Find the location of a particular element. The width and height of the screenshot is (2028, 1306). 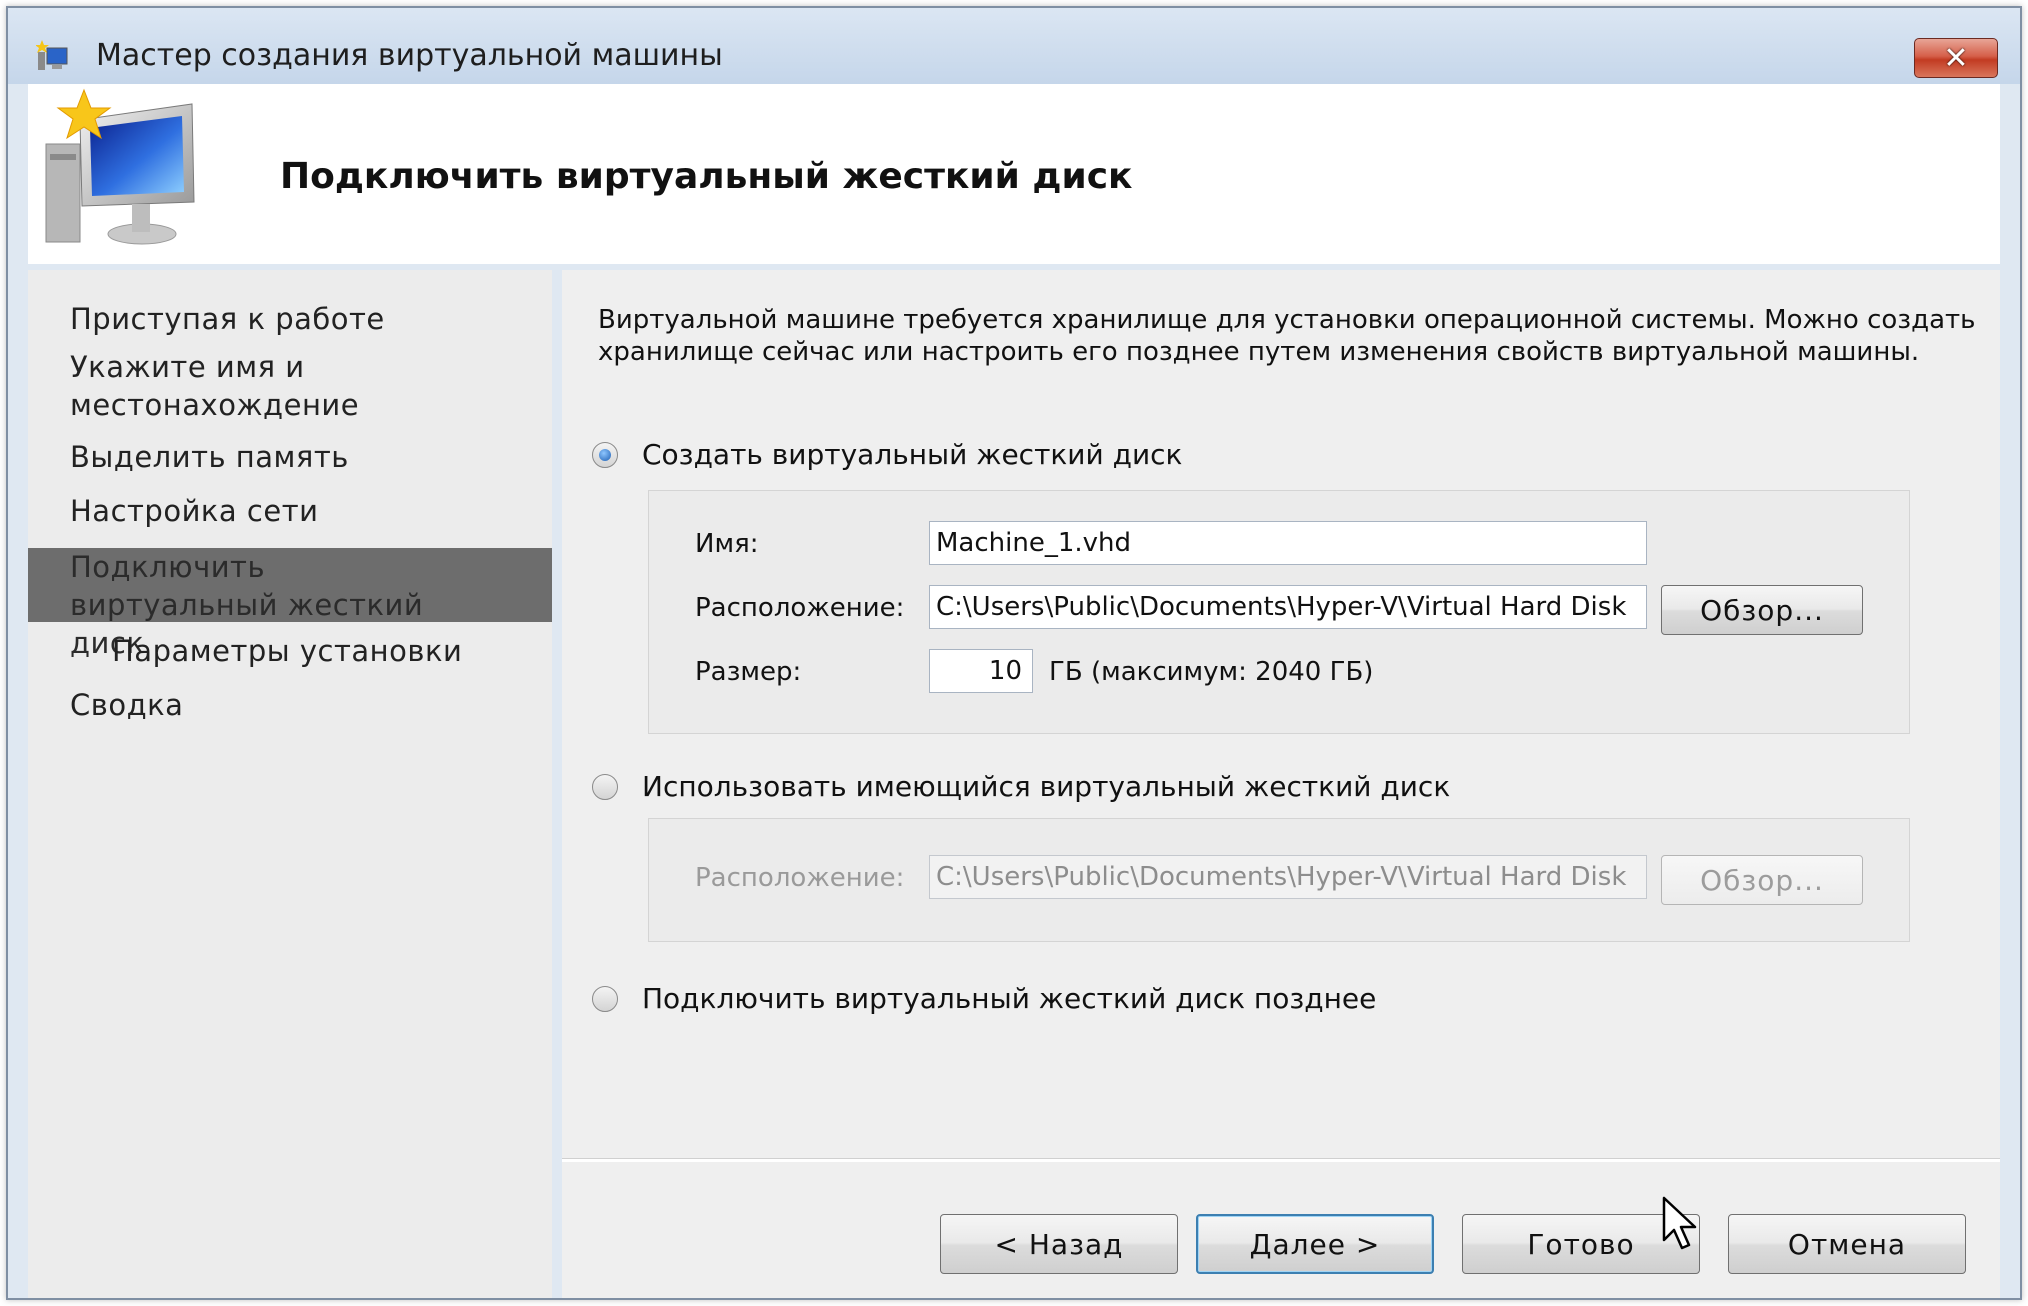

name-input: Machine_1.vhd is located at coordinates (1288, 543).